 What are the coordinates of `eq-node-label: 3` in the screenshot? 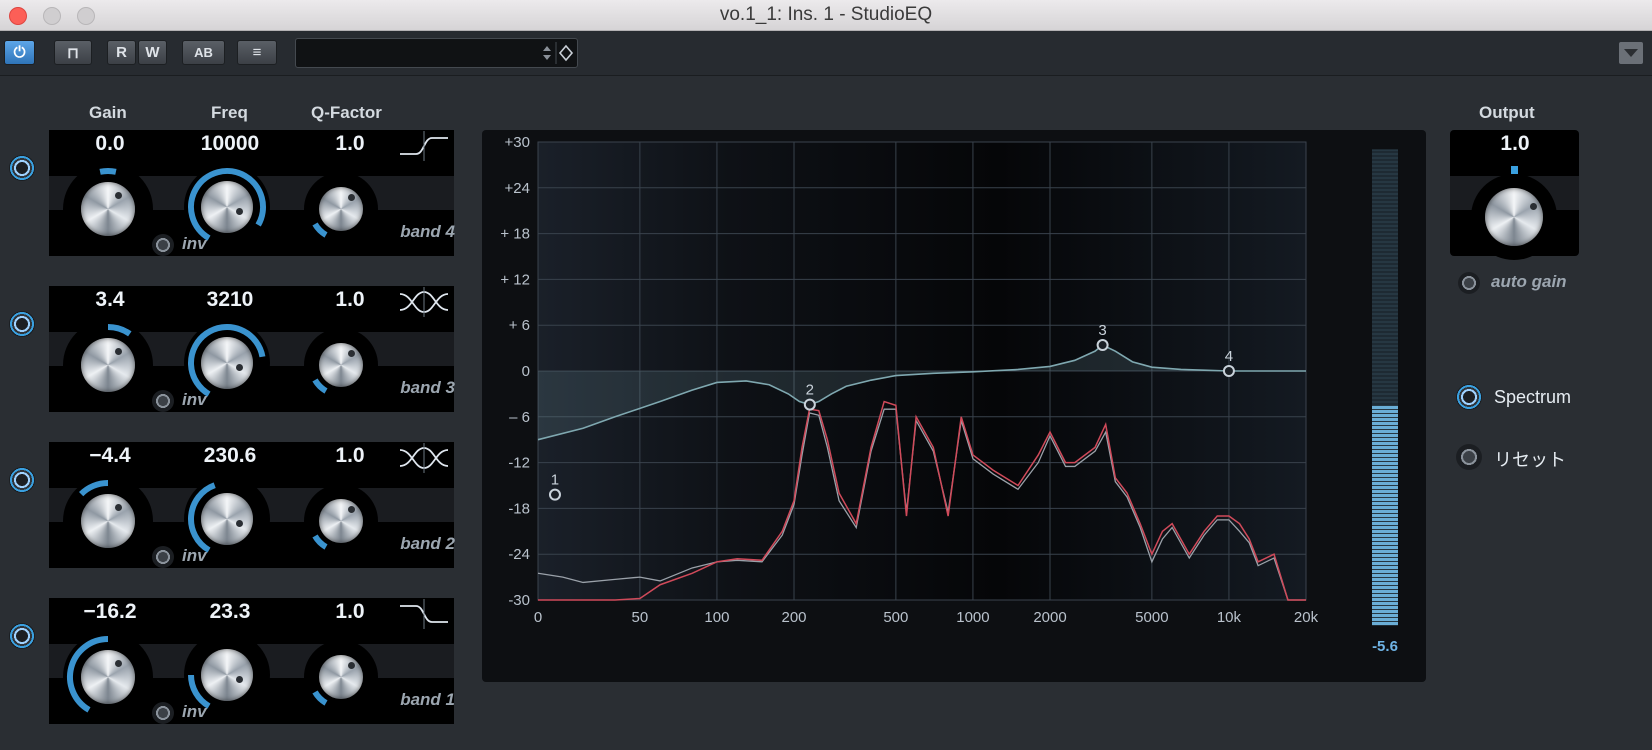 It's located at (1102, 330).